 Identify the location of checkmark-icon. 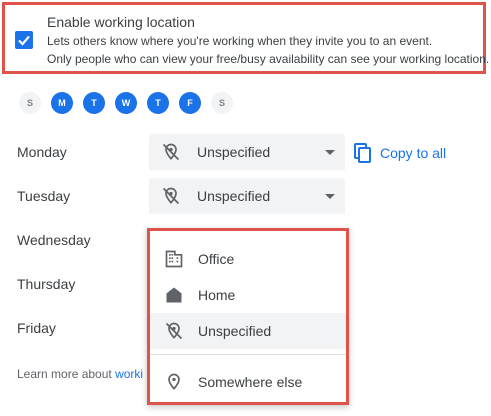
(24, 40).